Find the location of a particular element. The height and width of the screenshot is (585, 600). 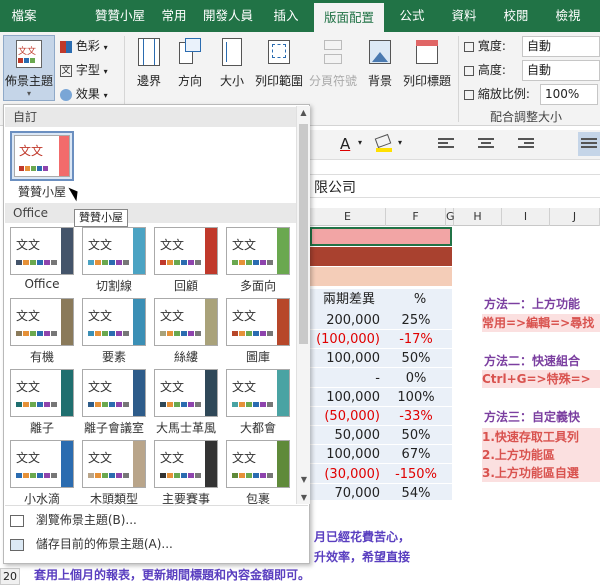

subtitle-band-cell is located at coordinates (381, 256).